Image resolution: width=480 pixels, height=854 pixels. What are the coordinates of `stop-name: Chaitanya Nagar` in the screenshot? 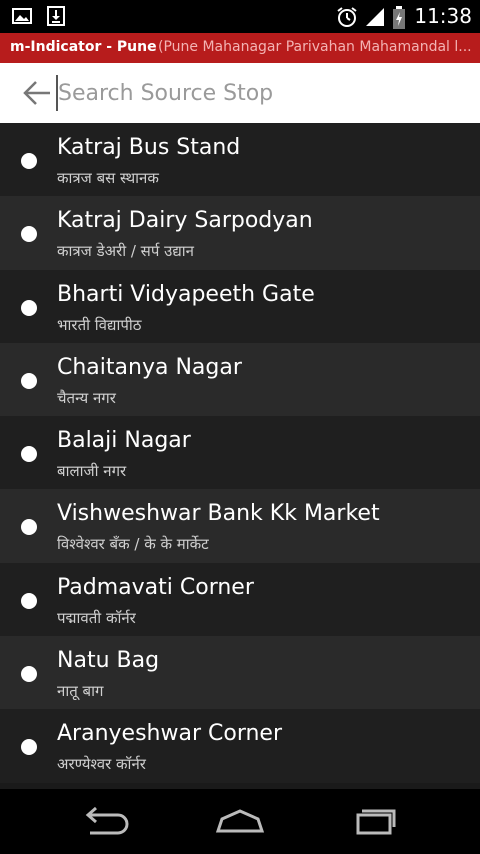 It's located at (149, 367).